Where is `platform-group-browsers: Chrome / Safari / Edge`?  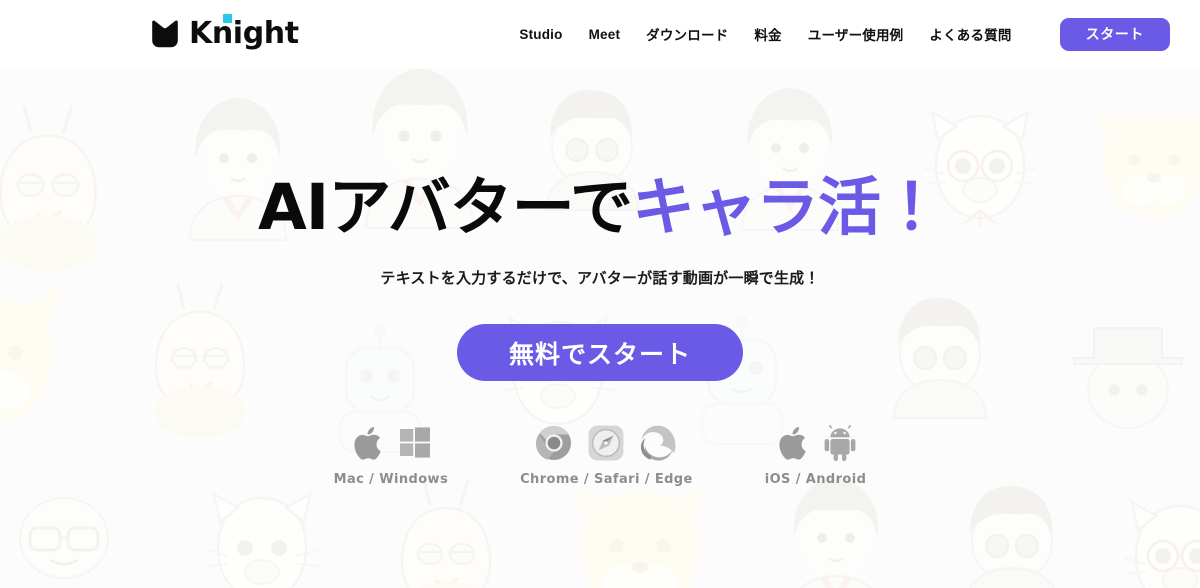
platform-group-browsers: Chrome / Safari / Edge is located at coordinates (606, 455).